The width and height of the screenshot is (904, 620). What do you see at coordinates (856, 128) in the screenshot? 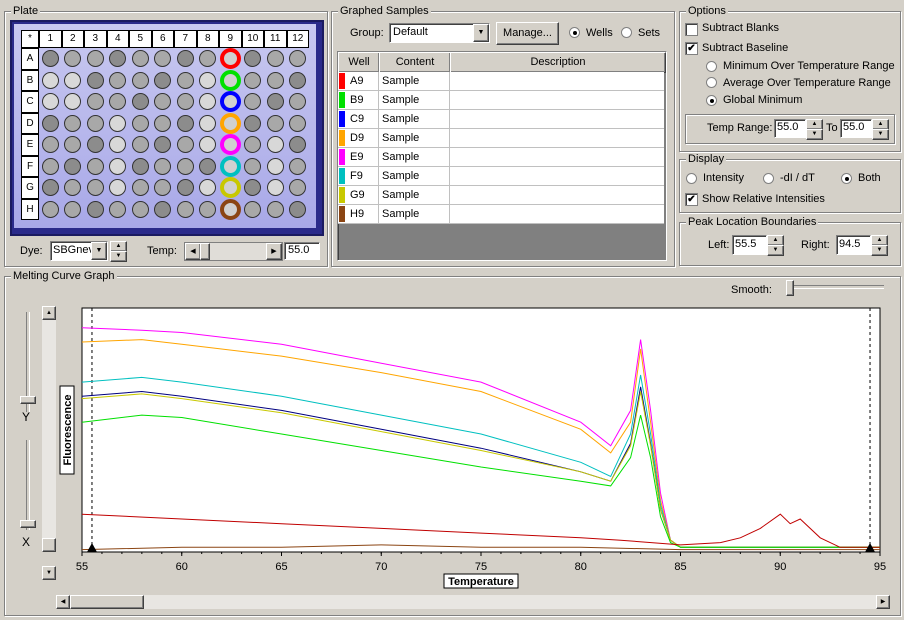
I see `temp-to-input: 55.0` at bounding box center [856, 128].